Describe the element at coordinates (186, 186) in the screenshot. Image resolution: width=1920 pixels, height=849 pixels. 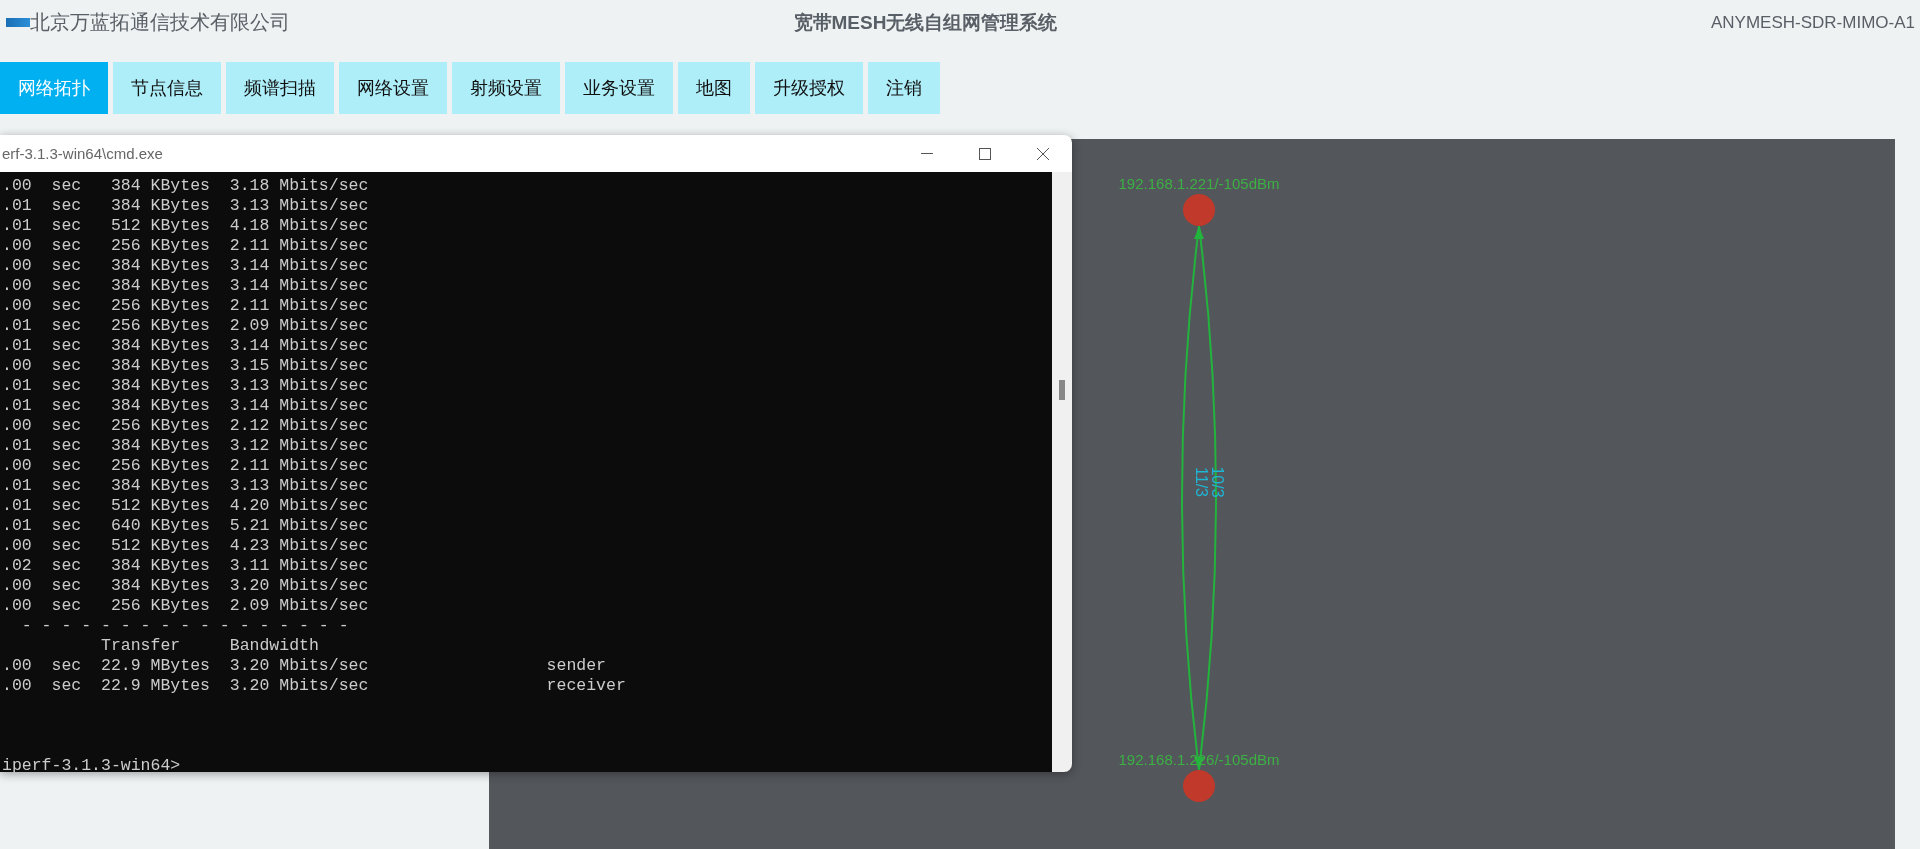
I see `terminal-line: .00 sec 384 KBytes 3.18 Mbits/sec` at that location.